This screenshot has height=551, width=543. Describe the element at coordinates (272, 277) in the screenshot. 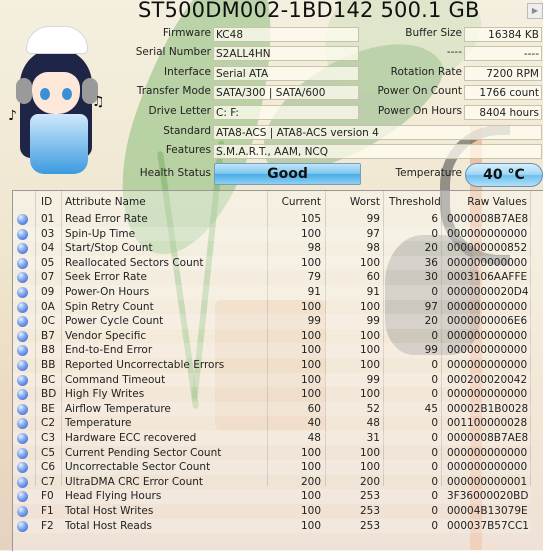

I see `table-row: 07 Seek Error Rate 79 60 30 0003106AAFFE` at that location.